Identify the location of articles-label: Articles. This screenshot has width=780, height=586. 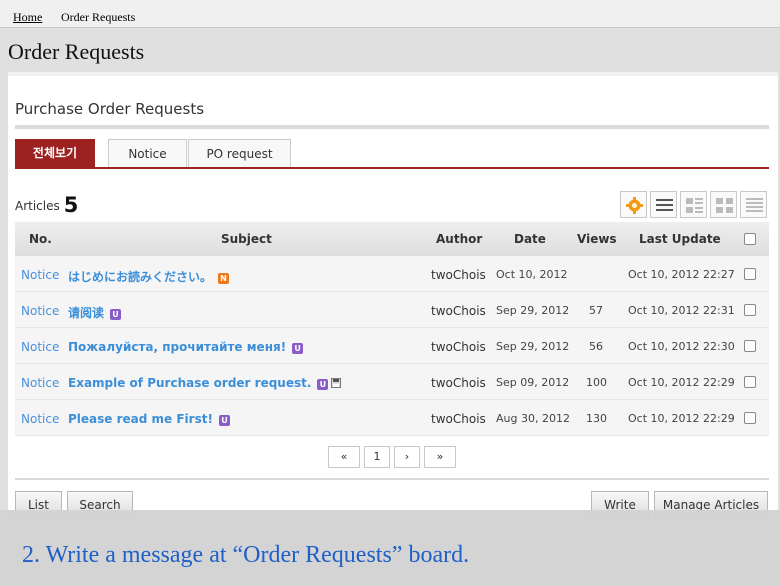
(37, 206).